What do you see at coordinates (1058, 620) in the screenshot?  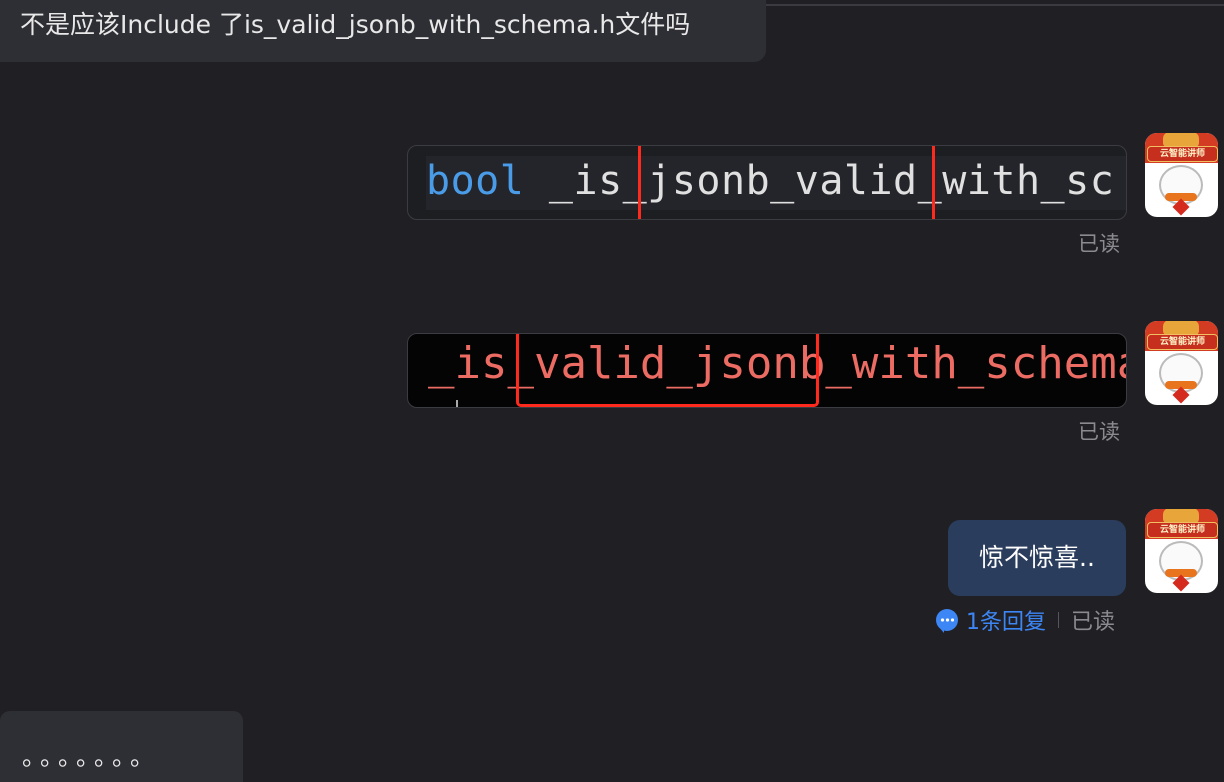 I see `footer-divider` at bounding box center [1058, 620].